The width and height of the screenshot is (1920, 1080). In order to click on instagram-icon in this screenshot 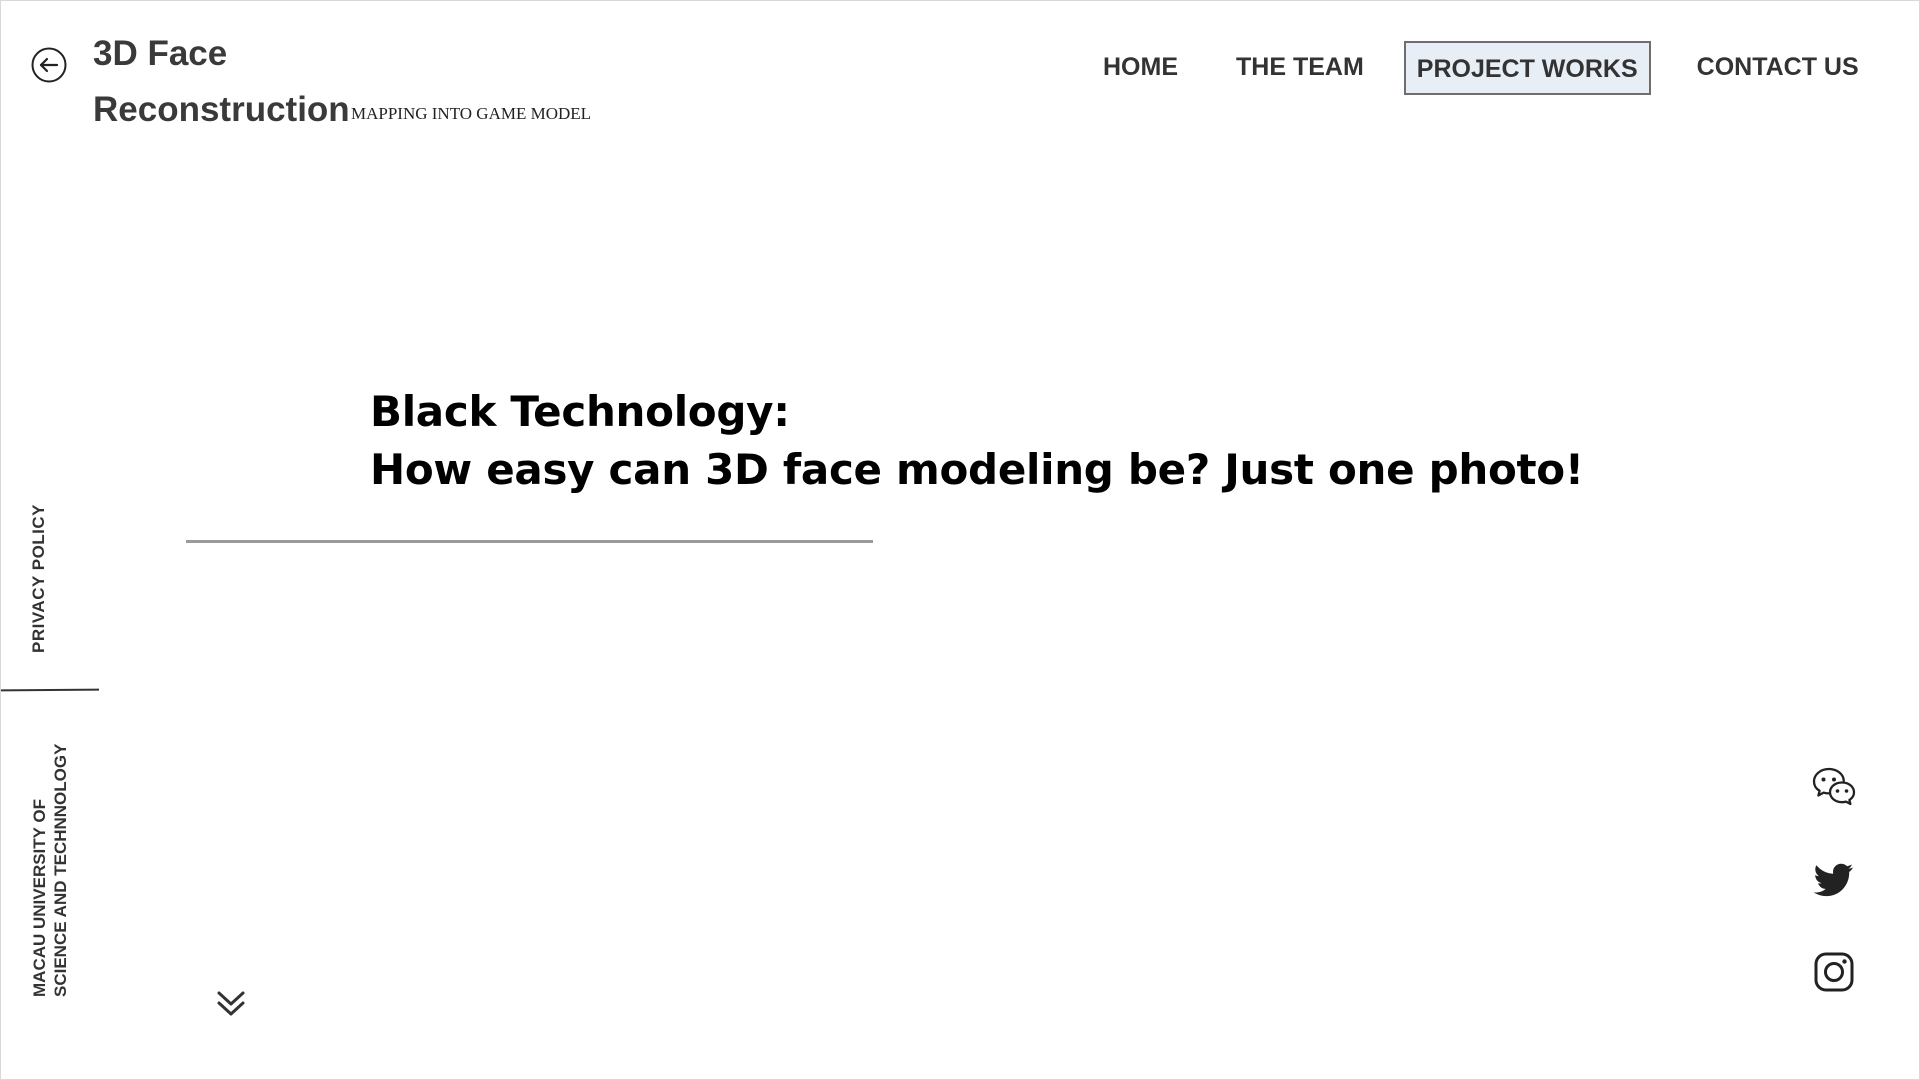, I will do `click(1834, 972)`.